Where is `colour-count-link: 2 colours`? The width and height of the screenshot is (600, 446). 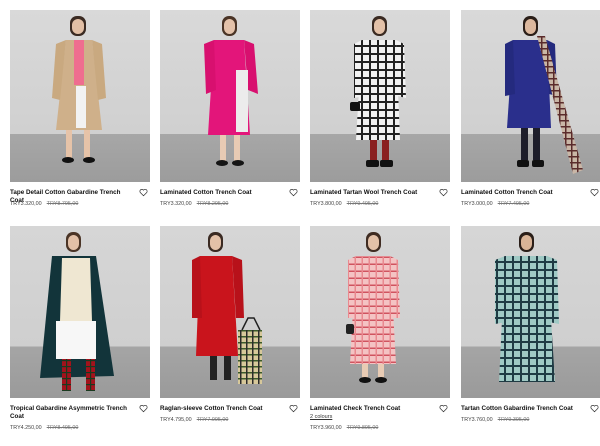
colour-count-link: 2 colours is located at coordinates (321, 417).